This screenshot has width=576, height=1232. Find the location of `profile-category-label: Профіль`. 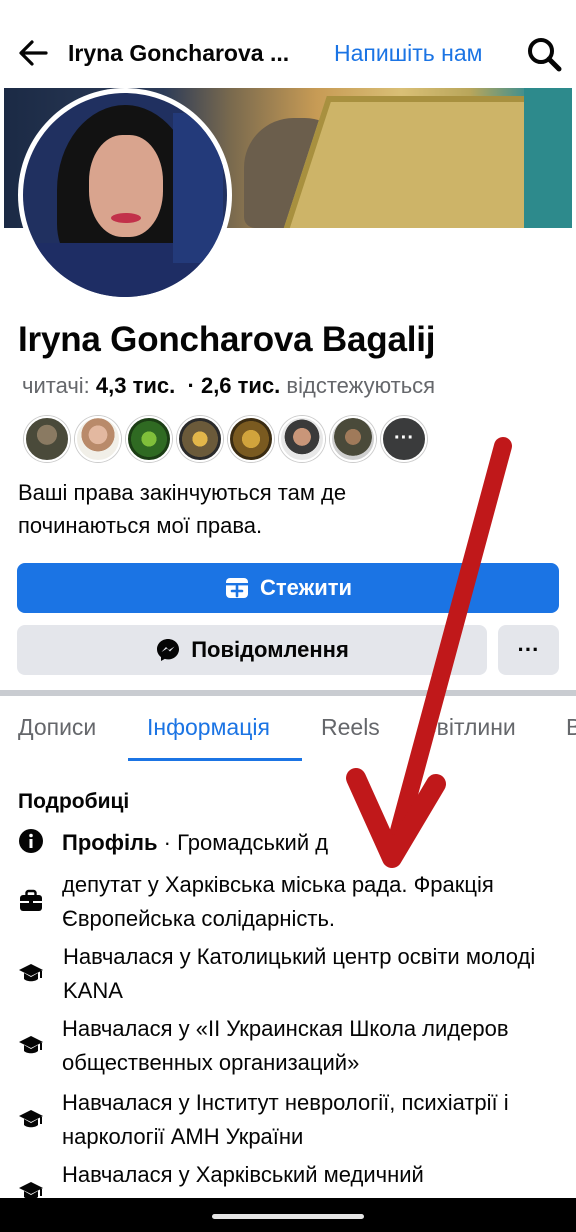

profile-category-label: Профіль is located at coordinates (110, 842).